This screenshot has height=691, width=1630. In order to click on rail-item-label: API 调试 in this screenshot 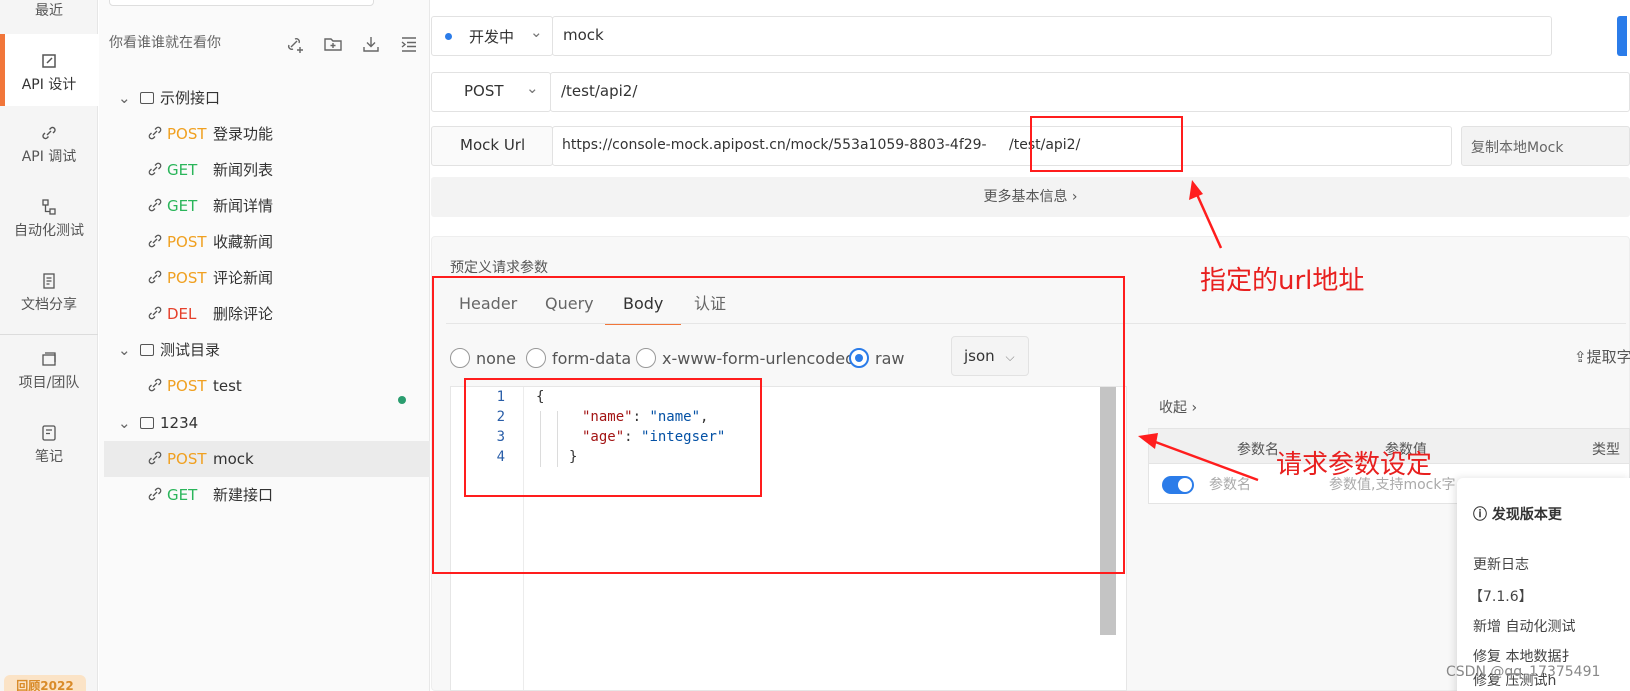, I will do `click(49, 157)`.